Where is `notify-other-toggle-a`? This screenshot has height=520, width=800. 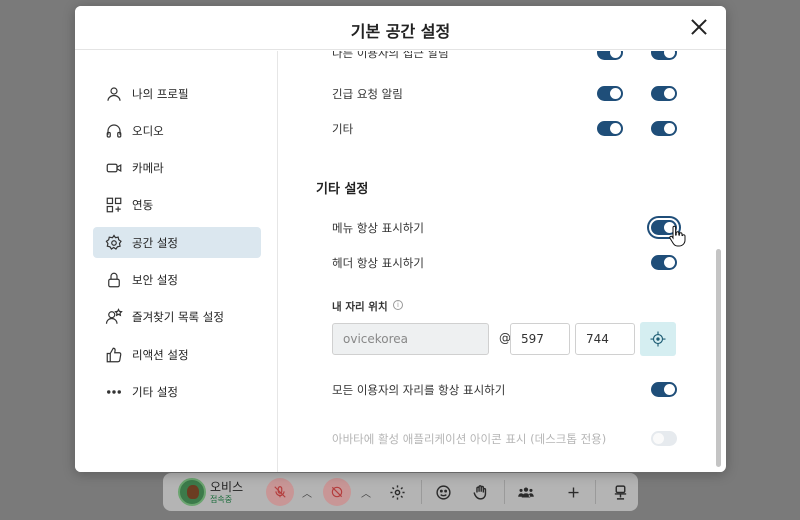 notify-other-toggle-a is located at coordinates (610, 128).